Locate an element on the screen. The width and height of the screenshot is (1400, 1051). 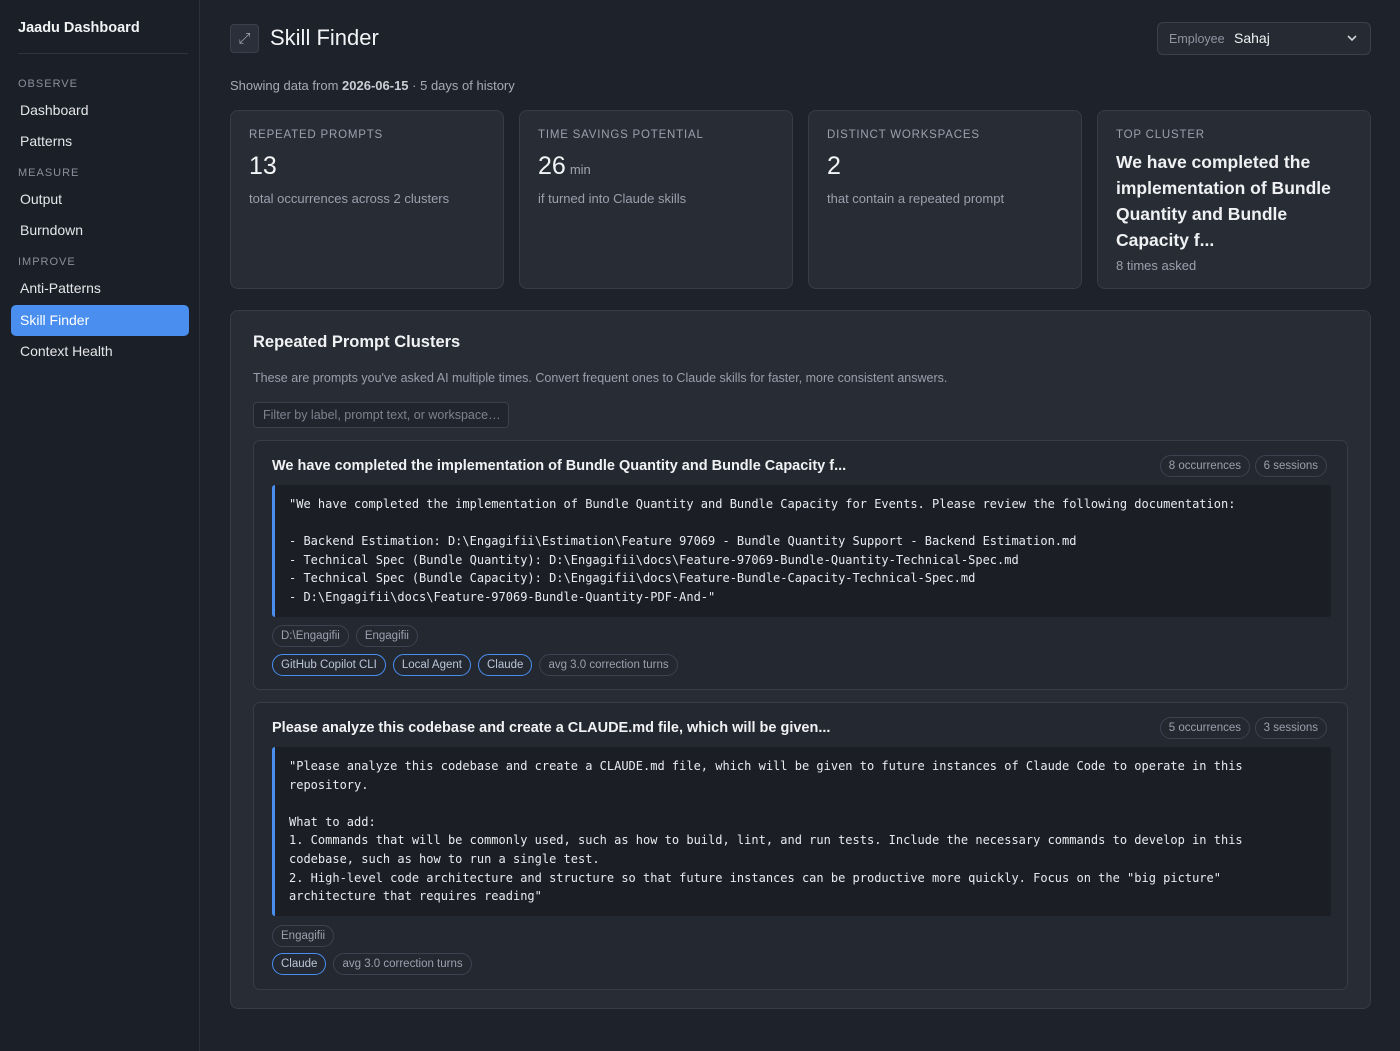
page-title: Skill Finder is located at coordinates (324, 37).